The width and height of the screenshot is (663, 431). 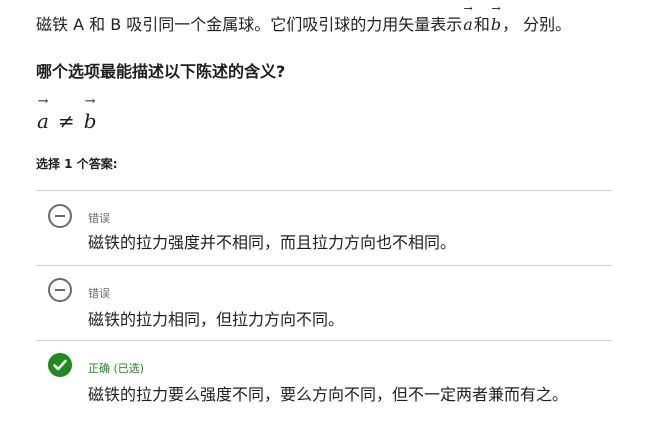 What do you see at coordinates (324, 228) in the screenshot?
I see `answer-option-1: 错误 磁铁的拉力强度并不相同，而且拉力方向也不相同。` at bounding box center [324, 228].